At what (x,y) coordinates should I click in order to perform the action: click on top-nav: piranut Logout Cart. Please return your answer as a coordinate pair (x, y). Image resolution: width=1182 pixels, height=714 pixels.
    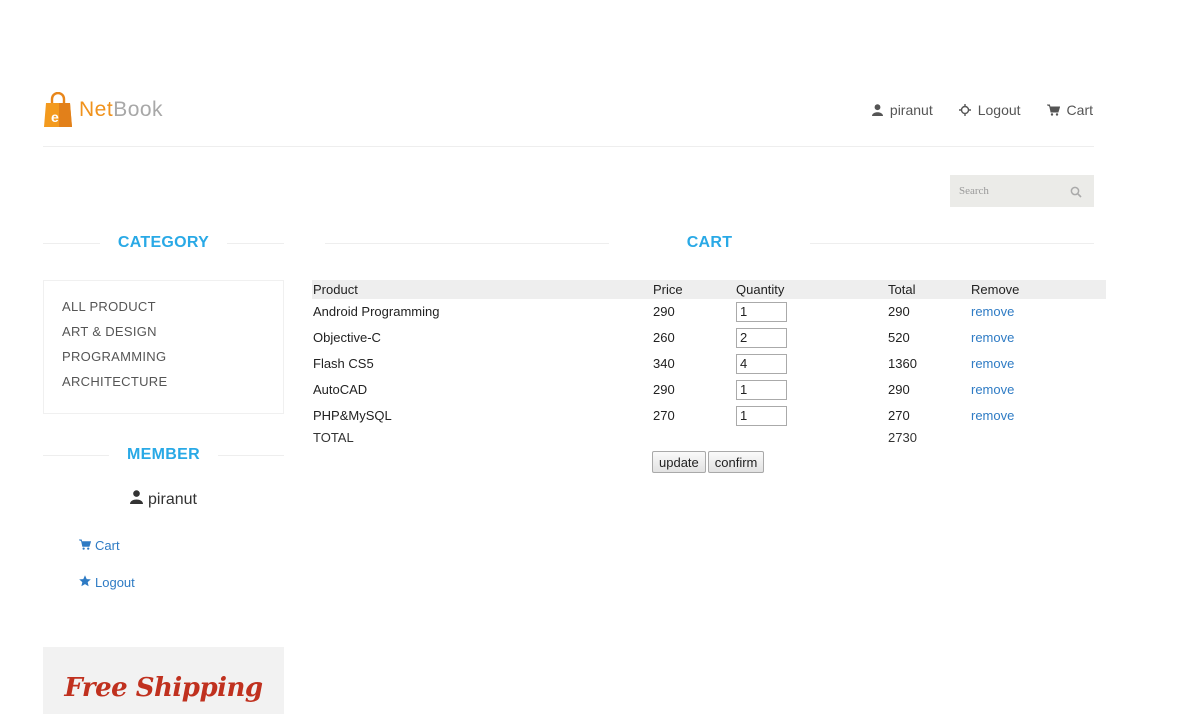
    Looking at the image, I should click on (982, 110).